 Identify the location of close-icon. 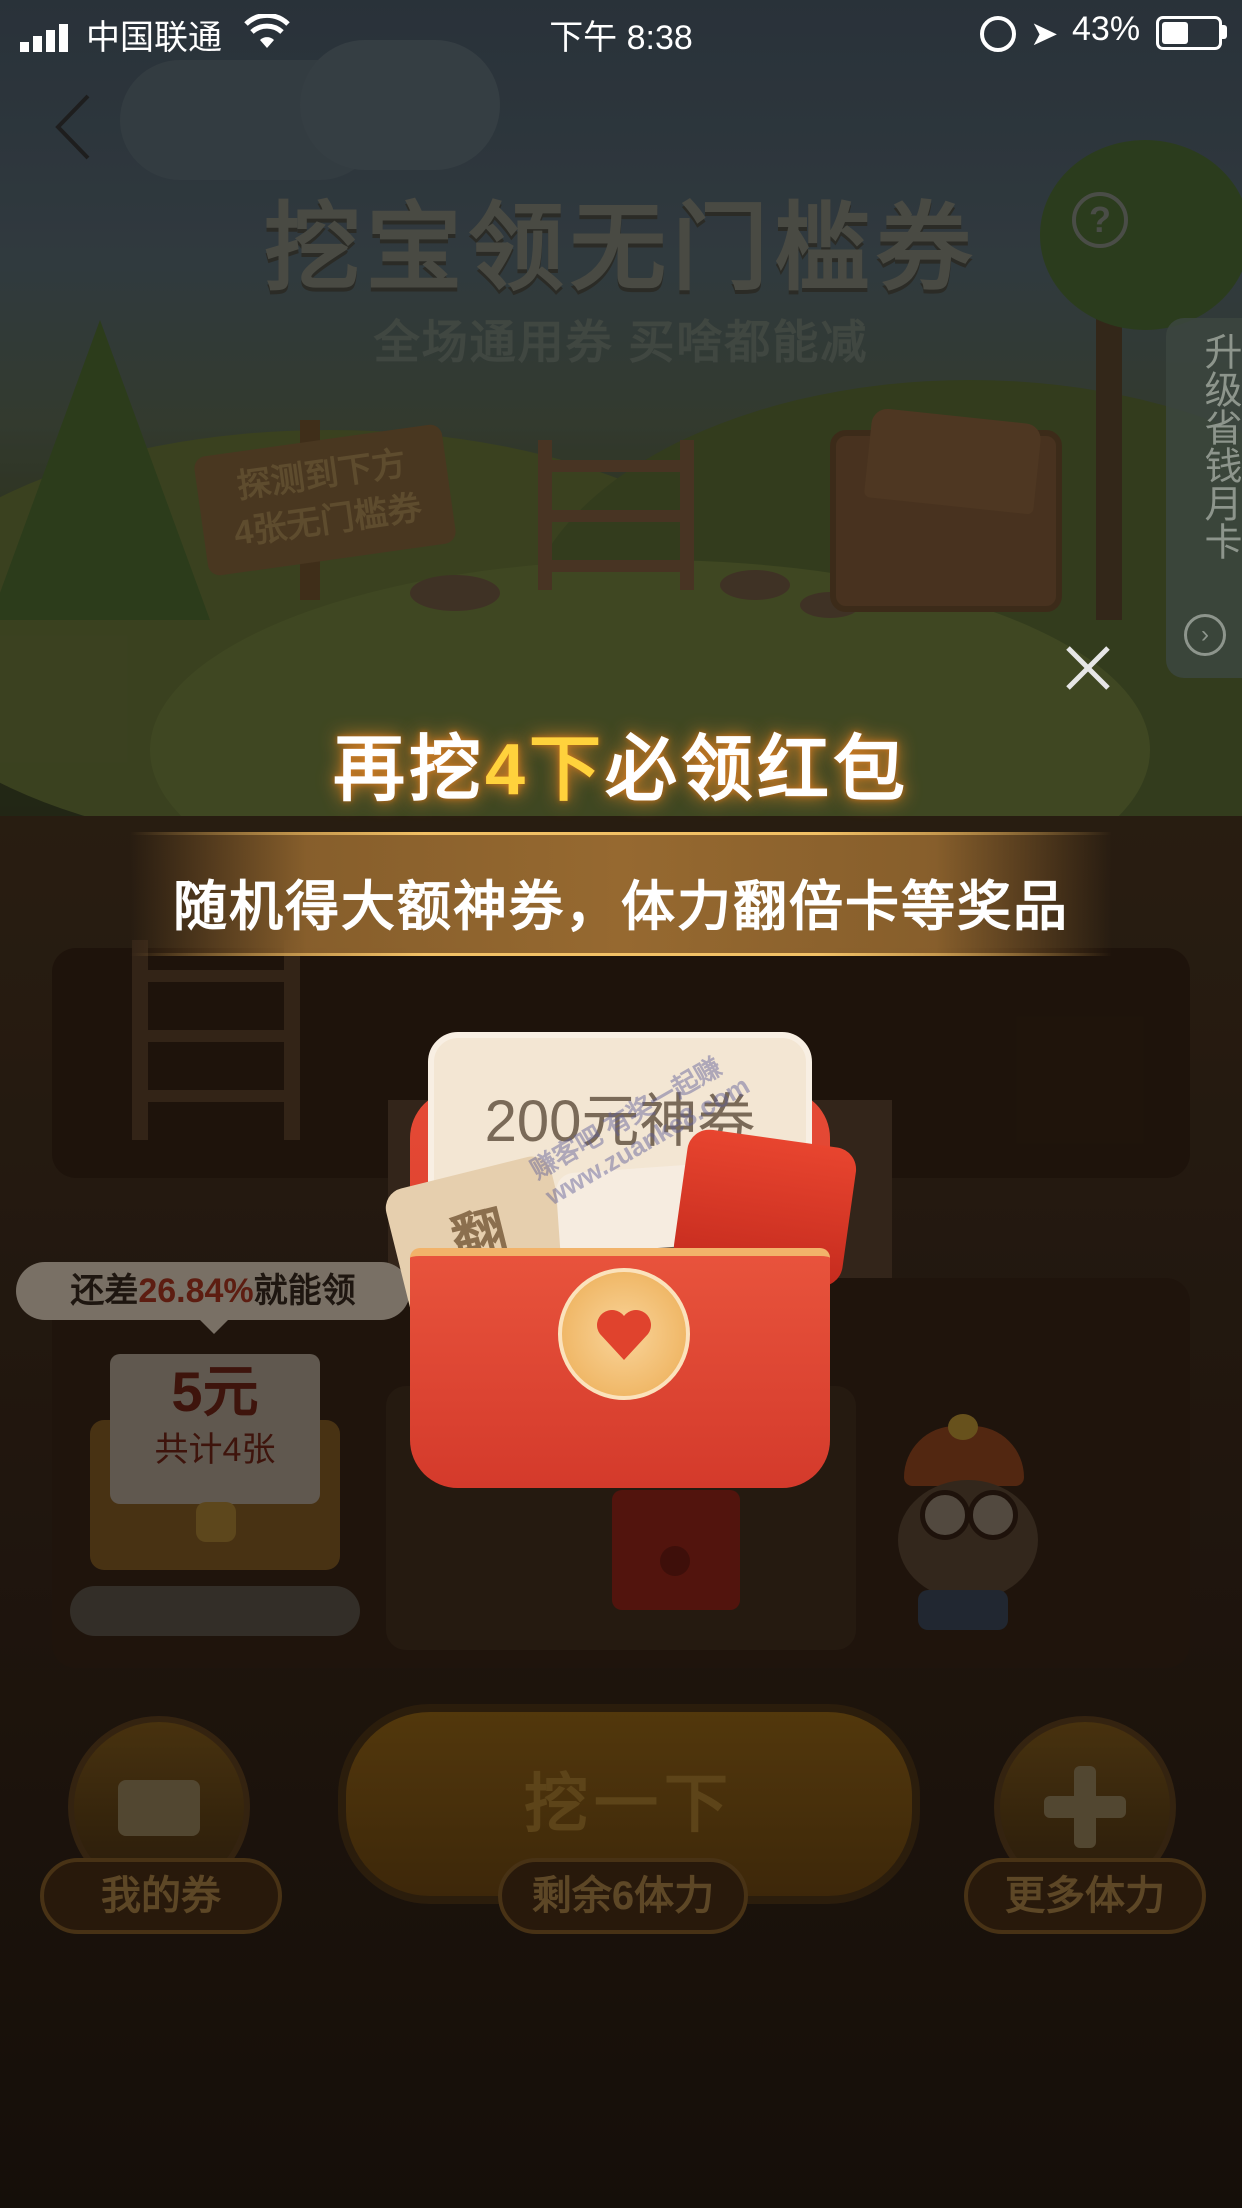
(1088, 668).